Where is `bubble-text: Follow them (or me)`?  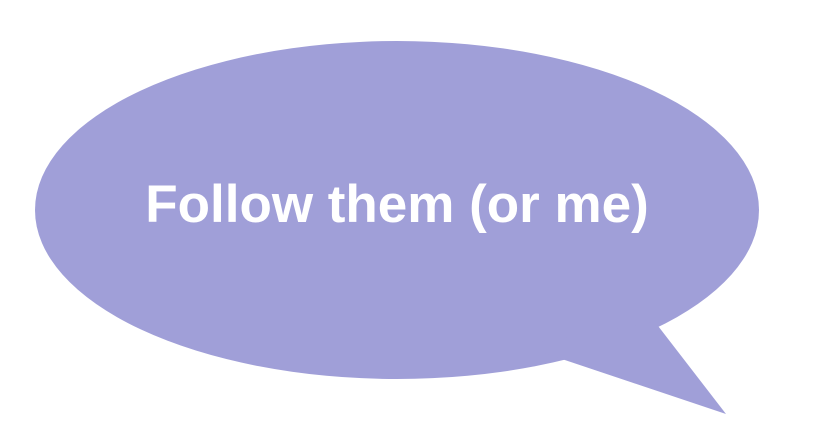
bubble-text: Follow them (or me) is located at coordinates (397, 204).